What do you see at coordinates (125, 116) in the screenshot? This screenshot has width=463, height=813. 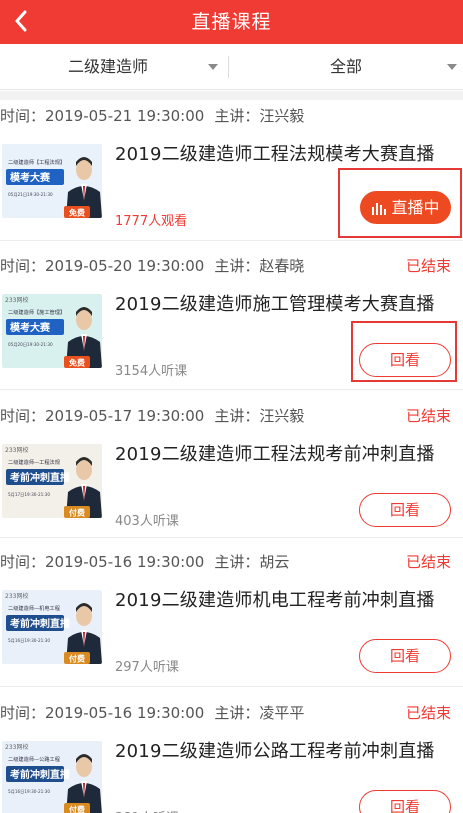 I see `course-datetime: 2019-05-21 19:30:00` at bounding box center [125, 116].